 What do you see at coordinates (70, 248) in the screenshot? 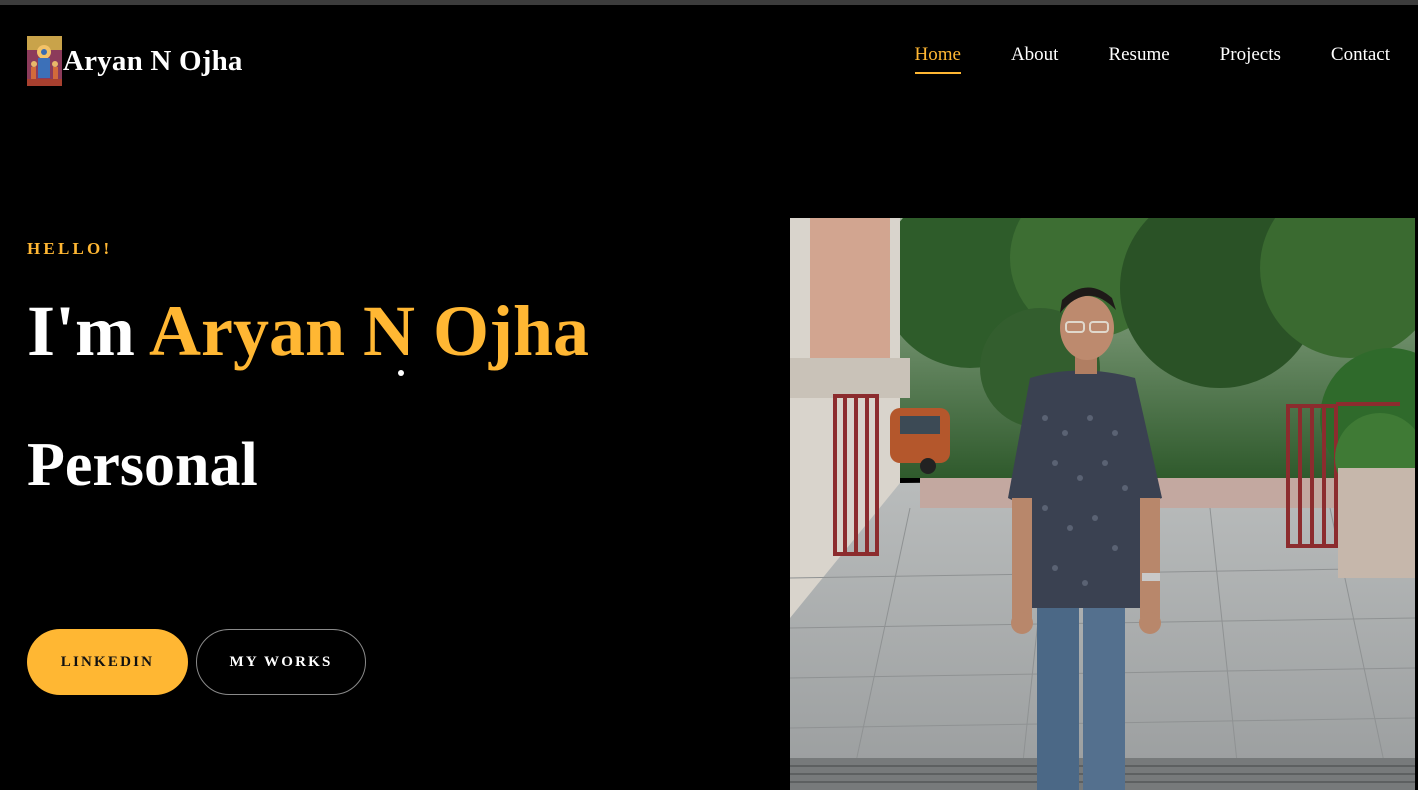
I see `hero-greeting: HELLO!` at bounding box center [70, 248].